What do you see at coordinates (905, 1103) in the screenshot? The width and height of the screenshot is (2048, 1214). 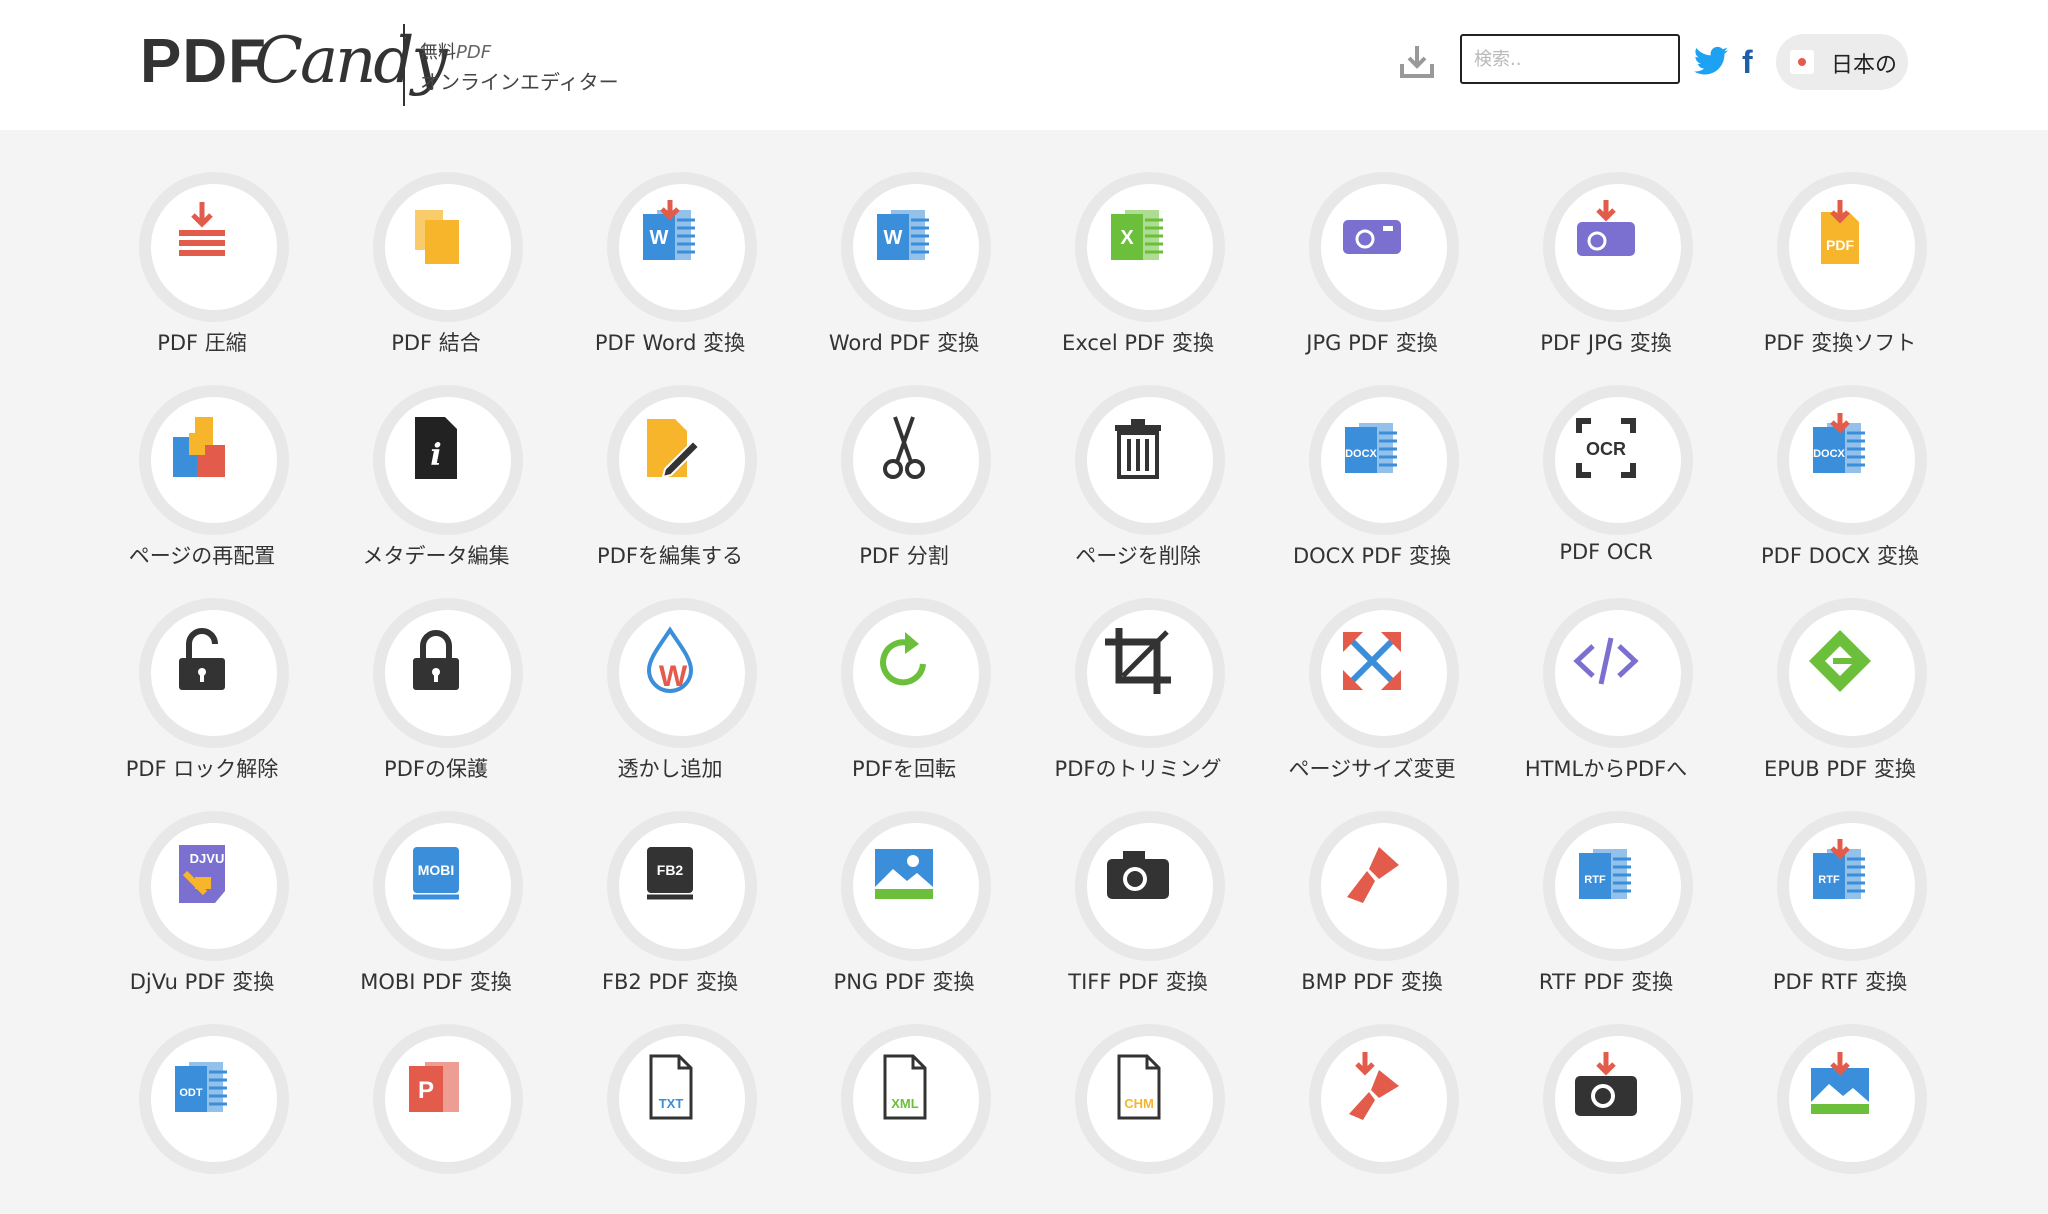 I see `svg-text: XML` at bounding box center [905, 1103].